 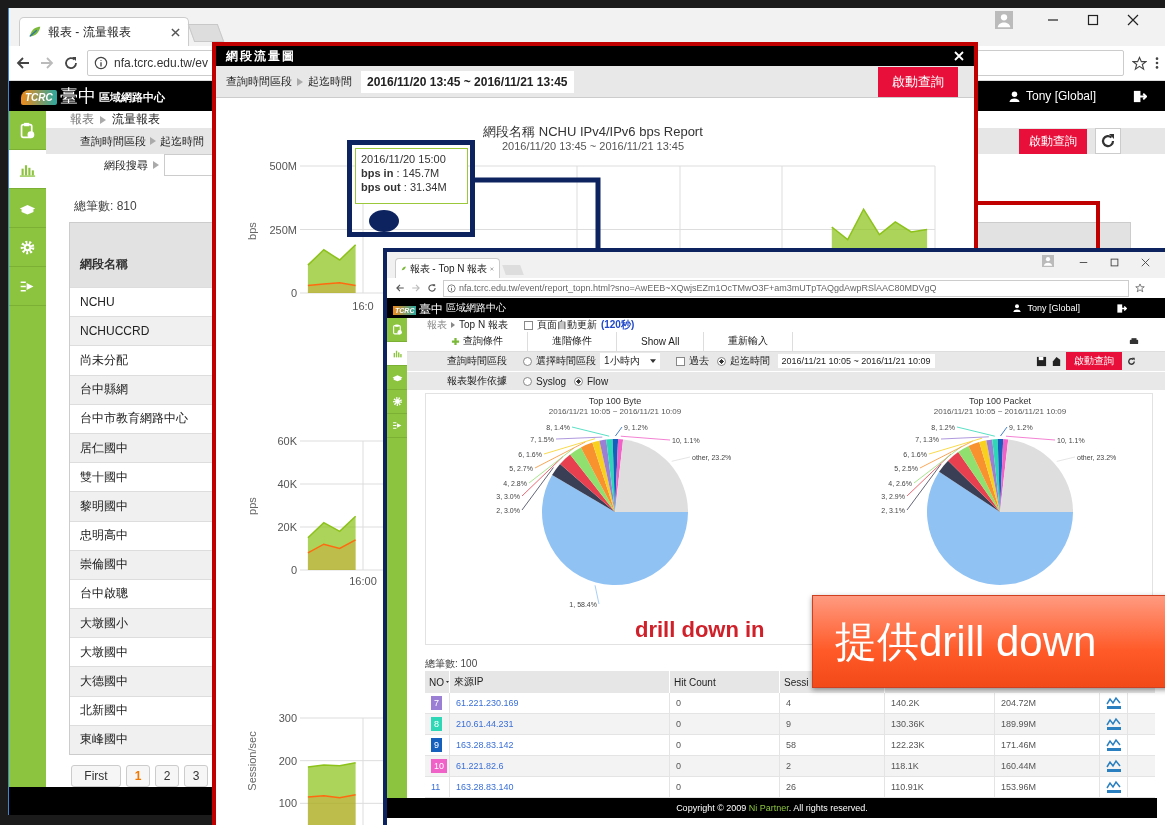 I want to click on ip-link: 163.28.83.140, so click(x=560, y=787).